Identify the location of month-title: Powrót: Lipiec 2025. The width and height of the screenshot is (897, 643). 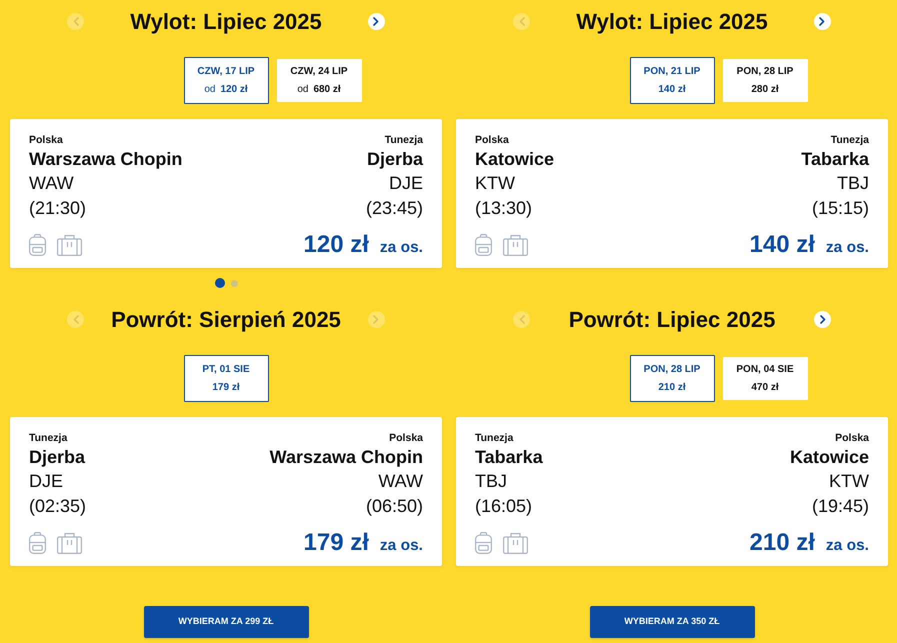
(672, 320).